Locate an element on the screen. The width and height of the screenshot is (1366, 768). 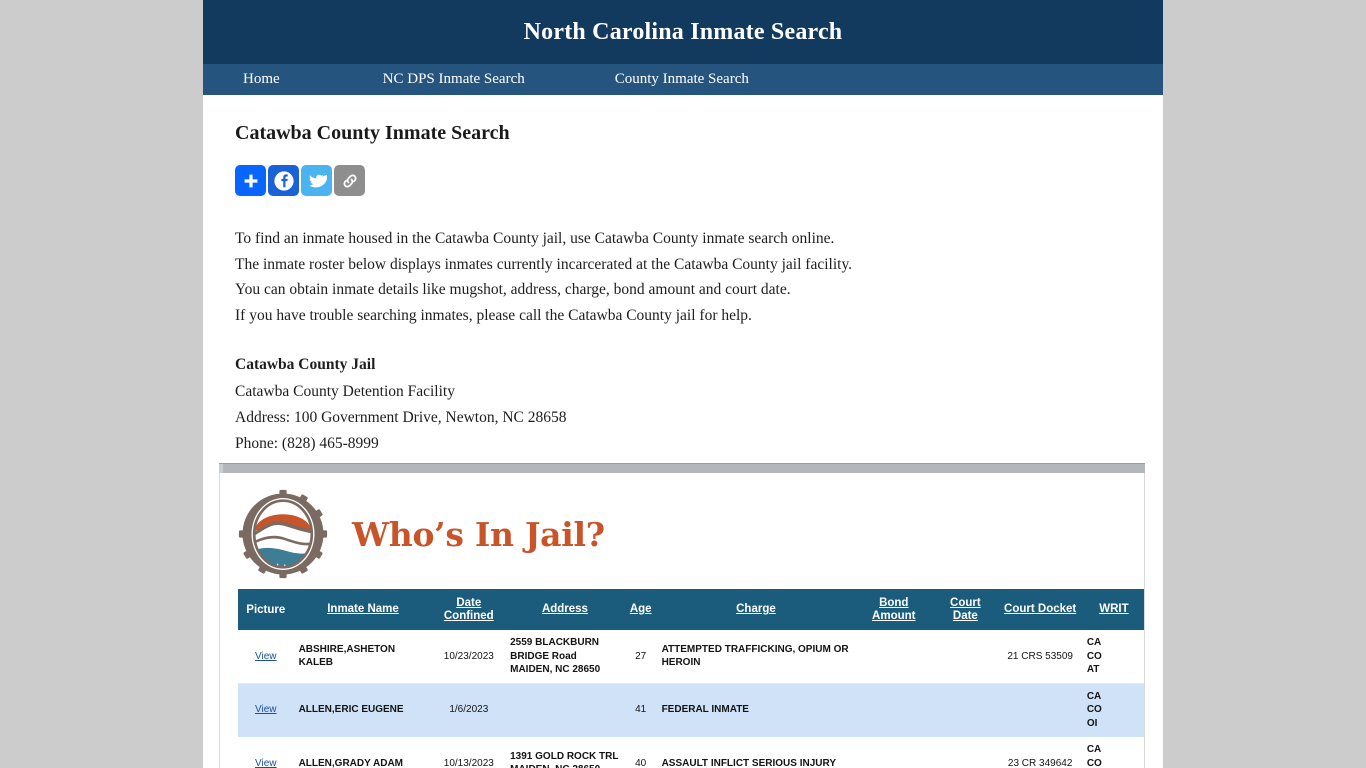
row-age: 27 is located at coordinates (640, 657).